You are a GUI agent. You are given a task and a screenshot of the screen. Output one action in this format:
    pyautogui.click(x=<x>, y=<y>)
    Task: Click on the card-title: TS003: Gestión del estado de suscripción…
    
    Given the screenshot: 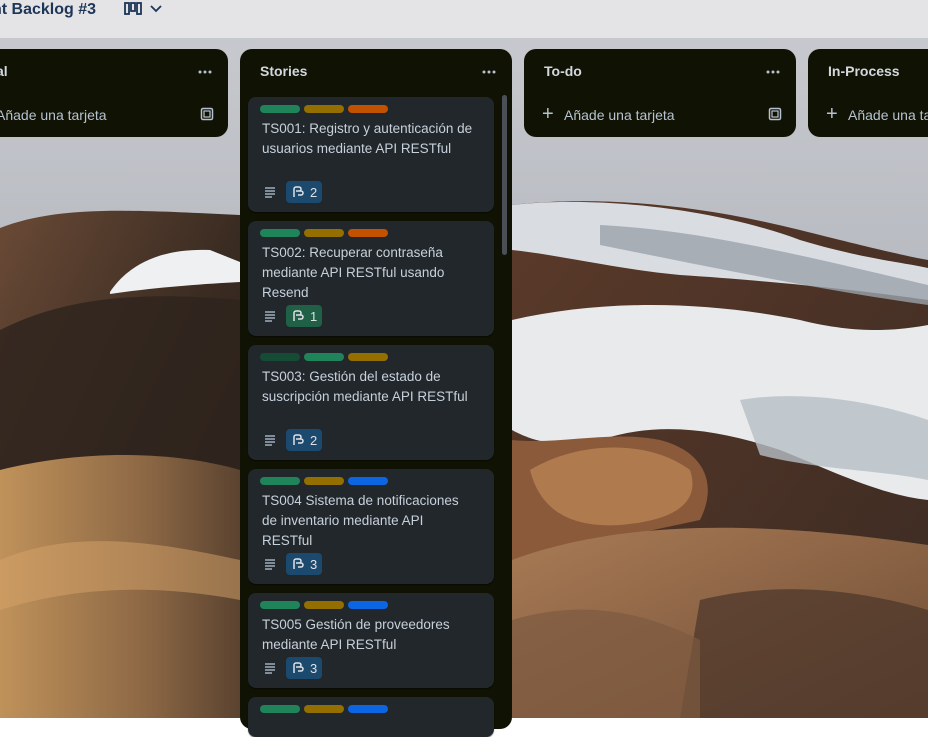 What is the action you would take?
    pyautogui.click(x=365, y=386)
    